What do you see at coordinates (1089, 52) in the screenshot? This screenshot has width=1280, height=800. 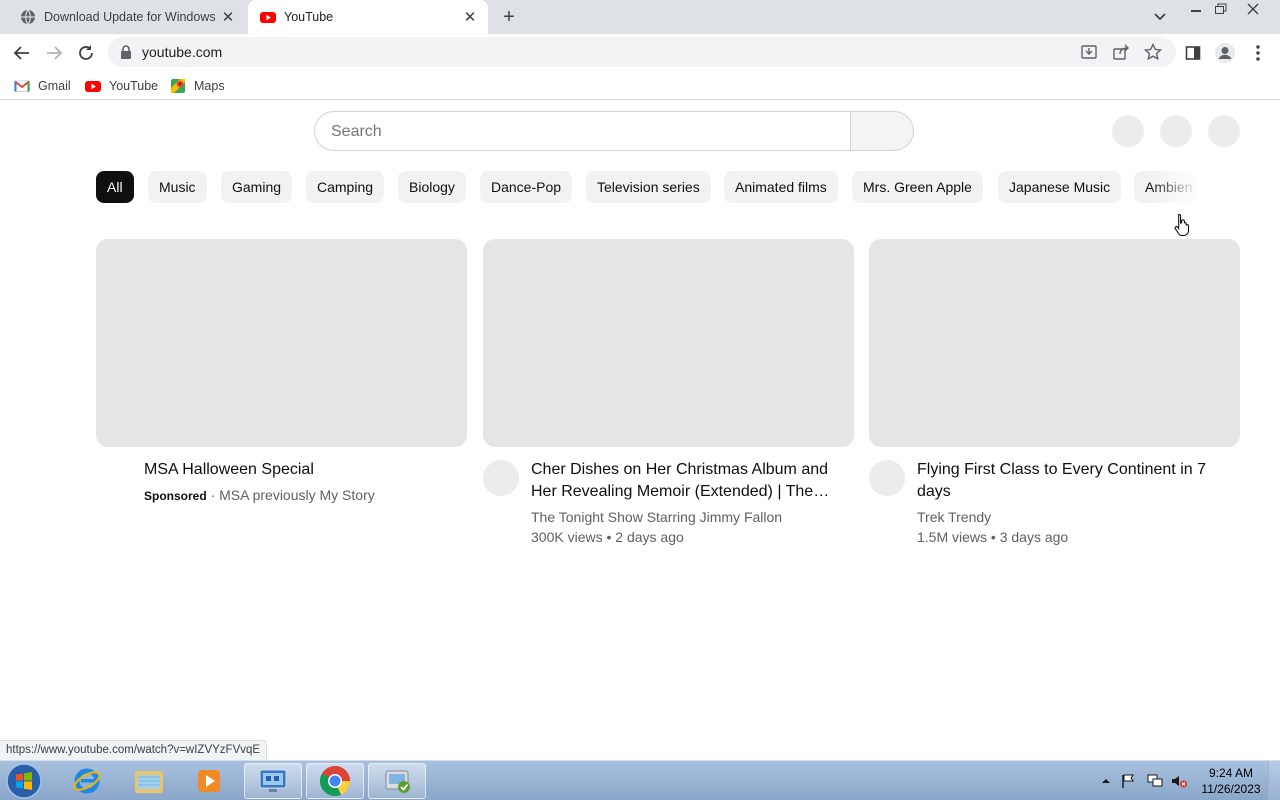 I see `install-app-icon` at bounding box center [1089, 52].